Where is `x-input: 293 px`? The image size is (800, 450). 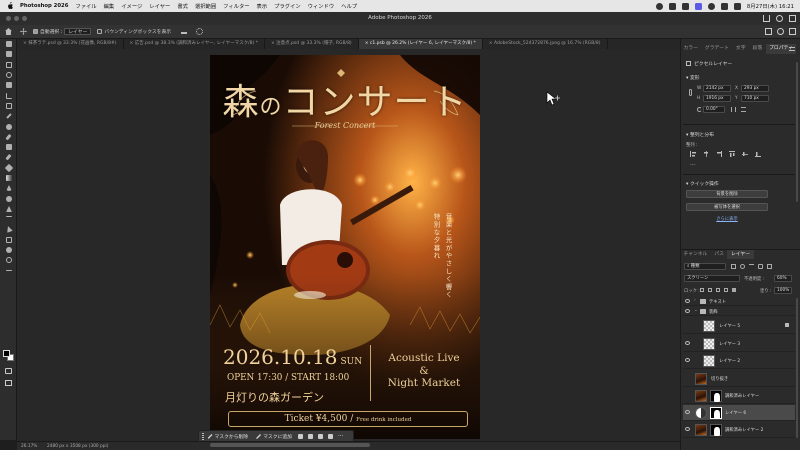
x-input: 293 px is located at coordinates (755, 88).